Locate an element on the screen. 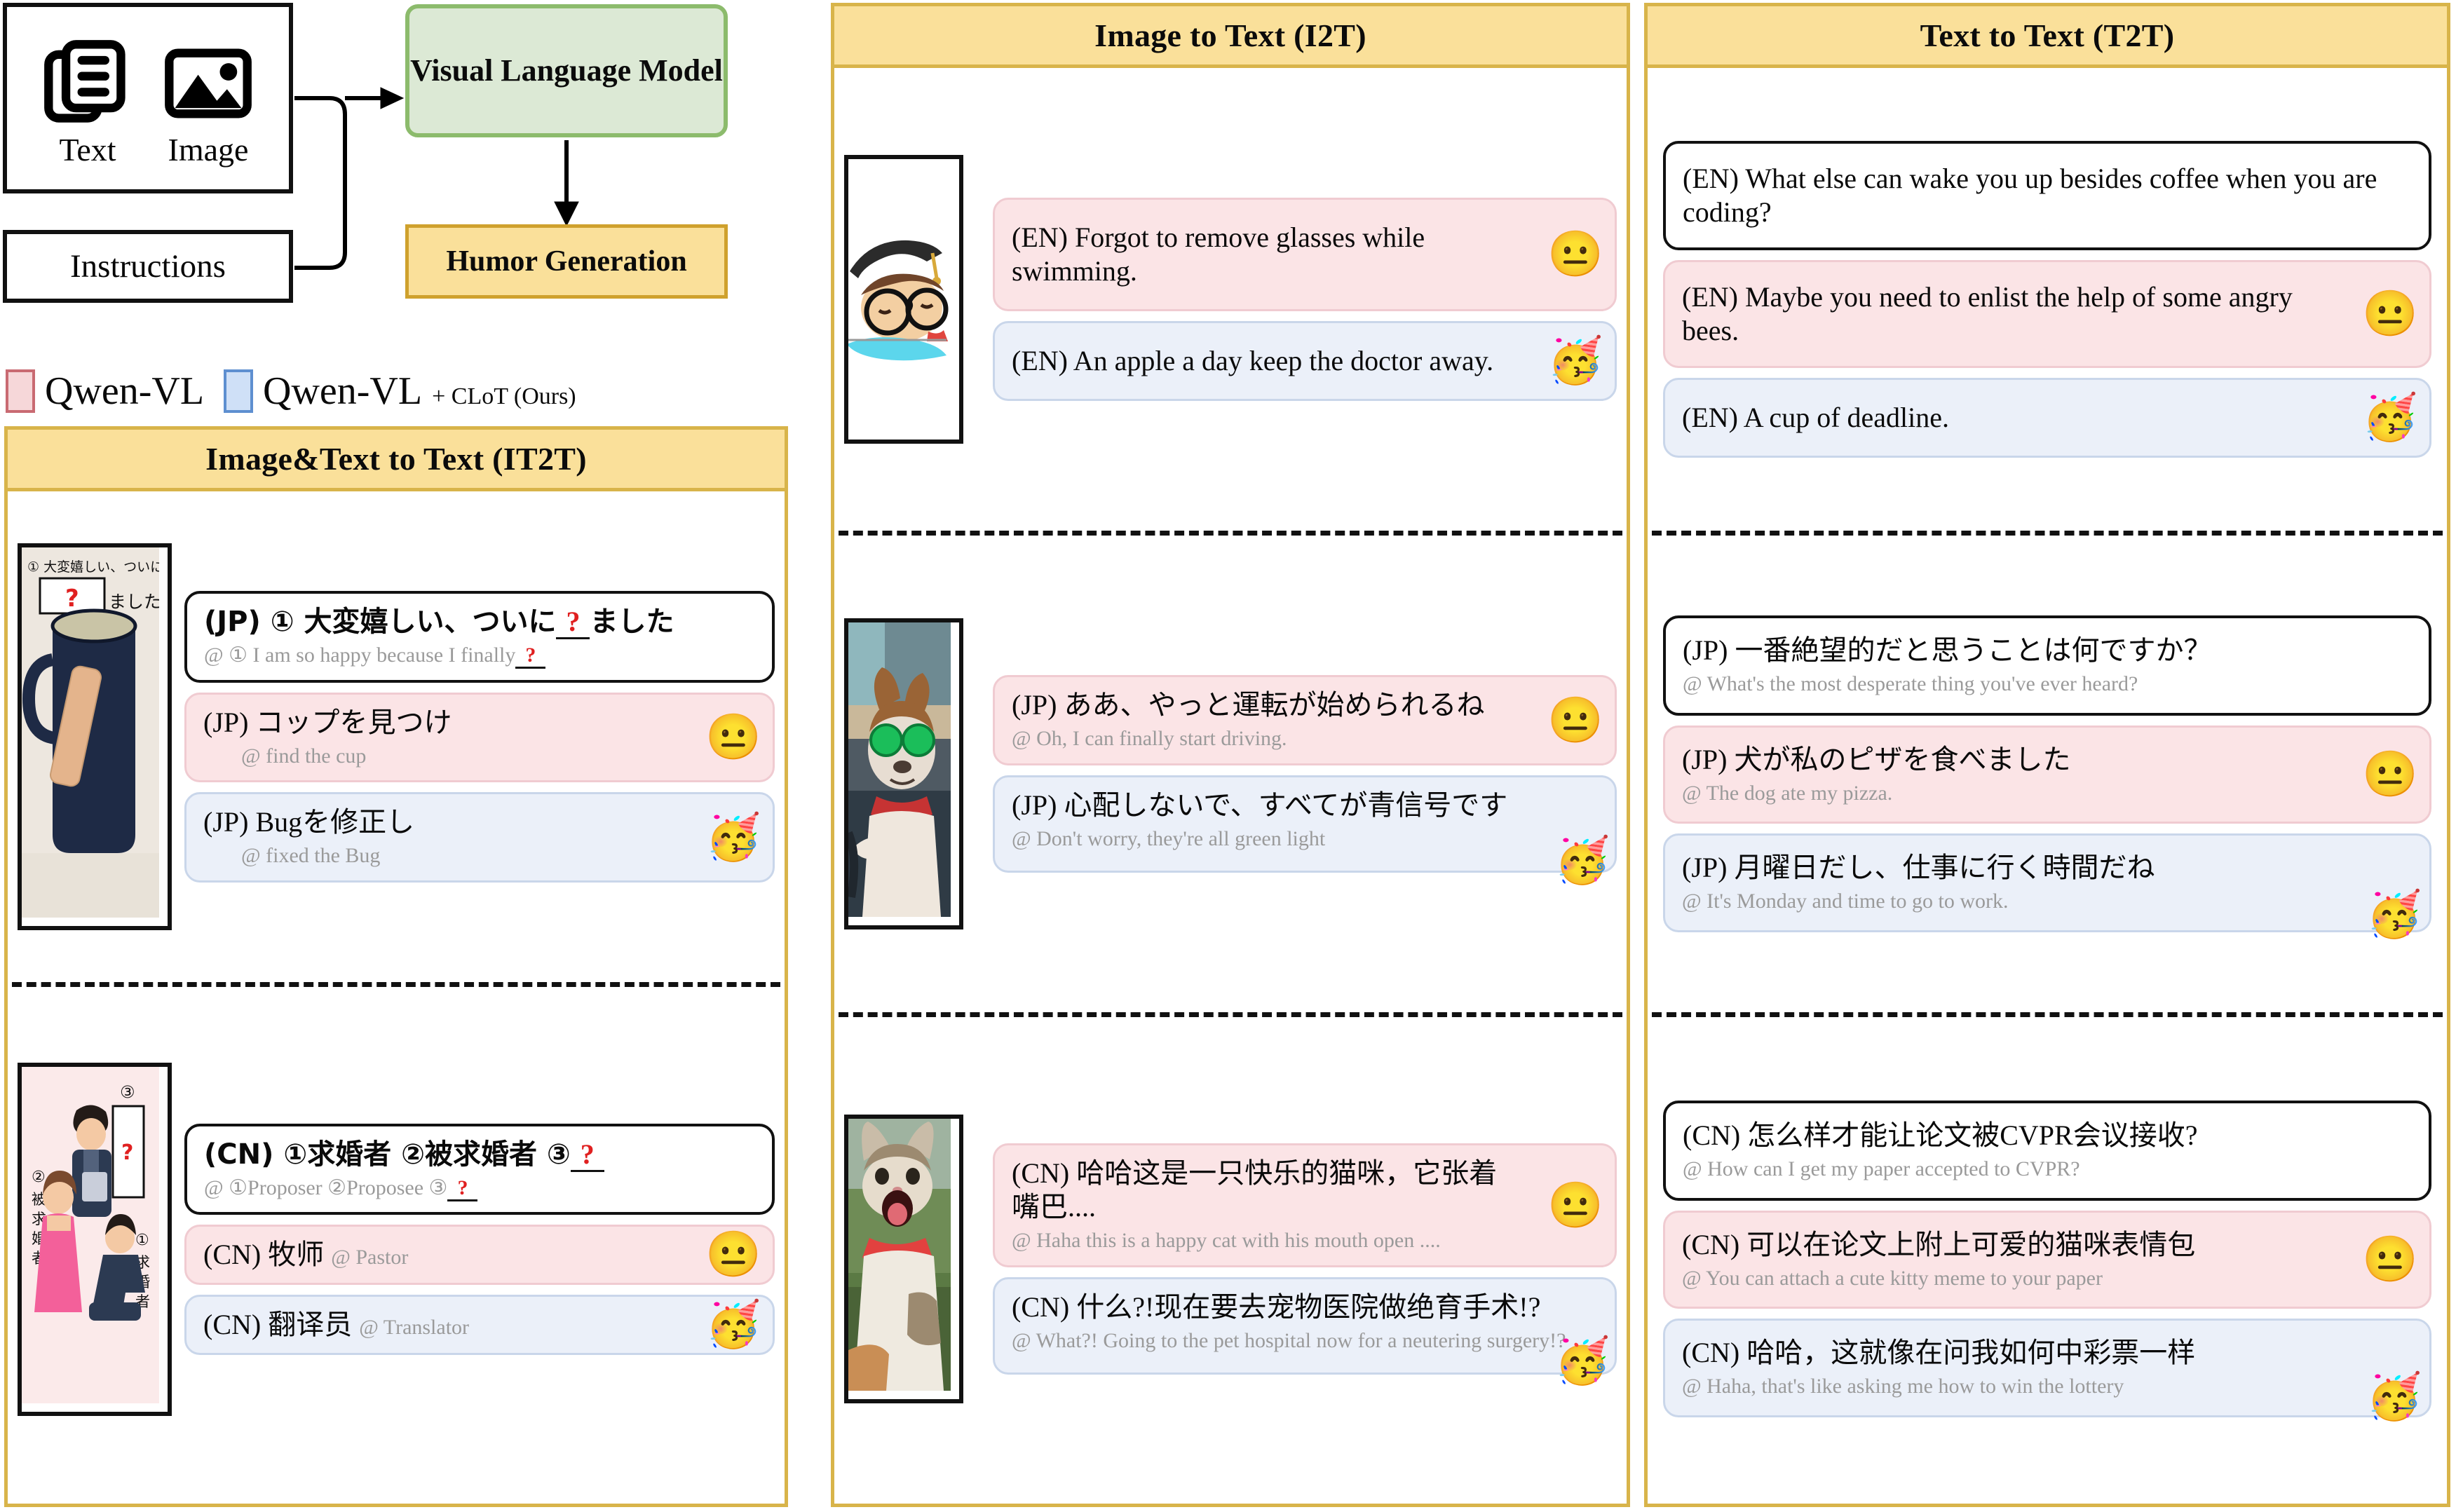  thumbnail-dog-driving is located at coordinates (903, 774).